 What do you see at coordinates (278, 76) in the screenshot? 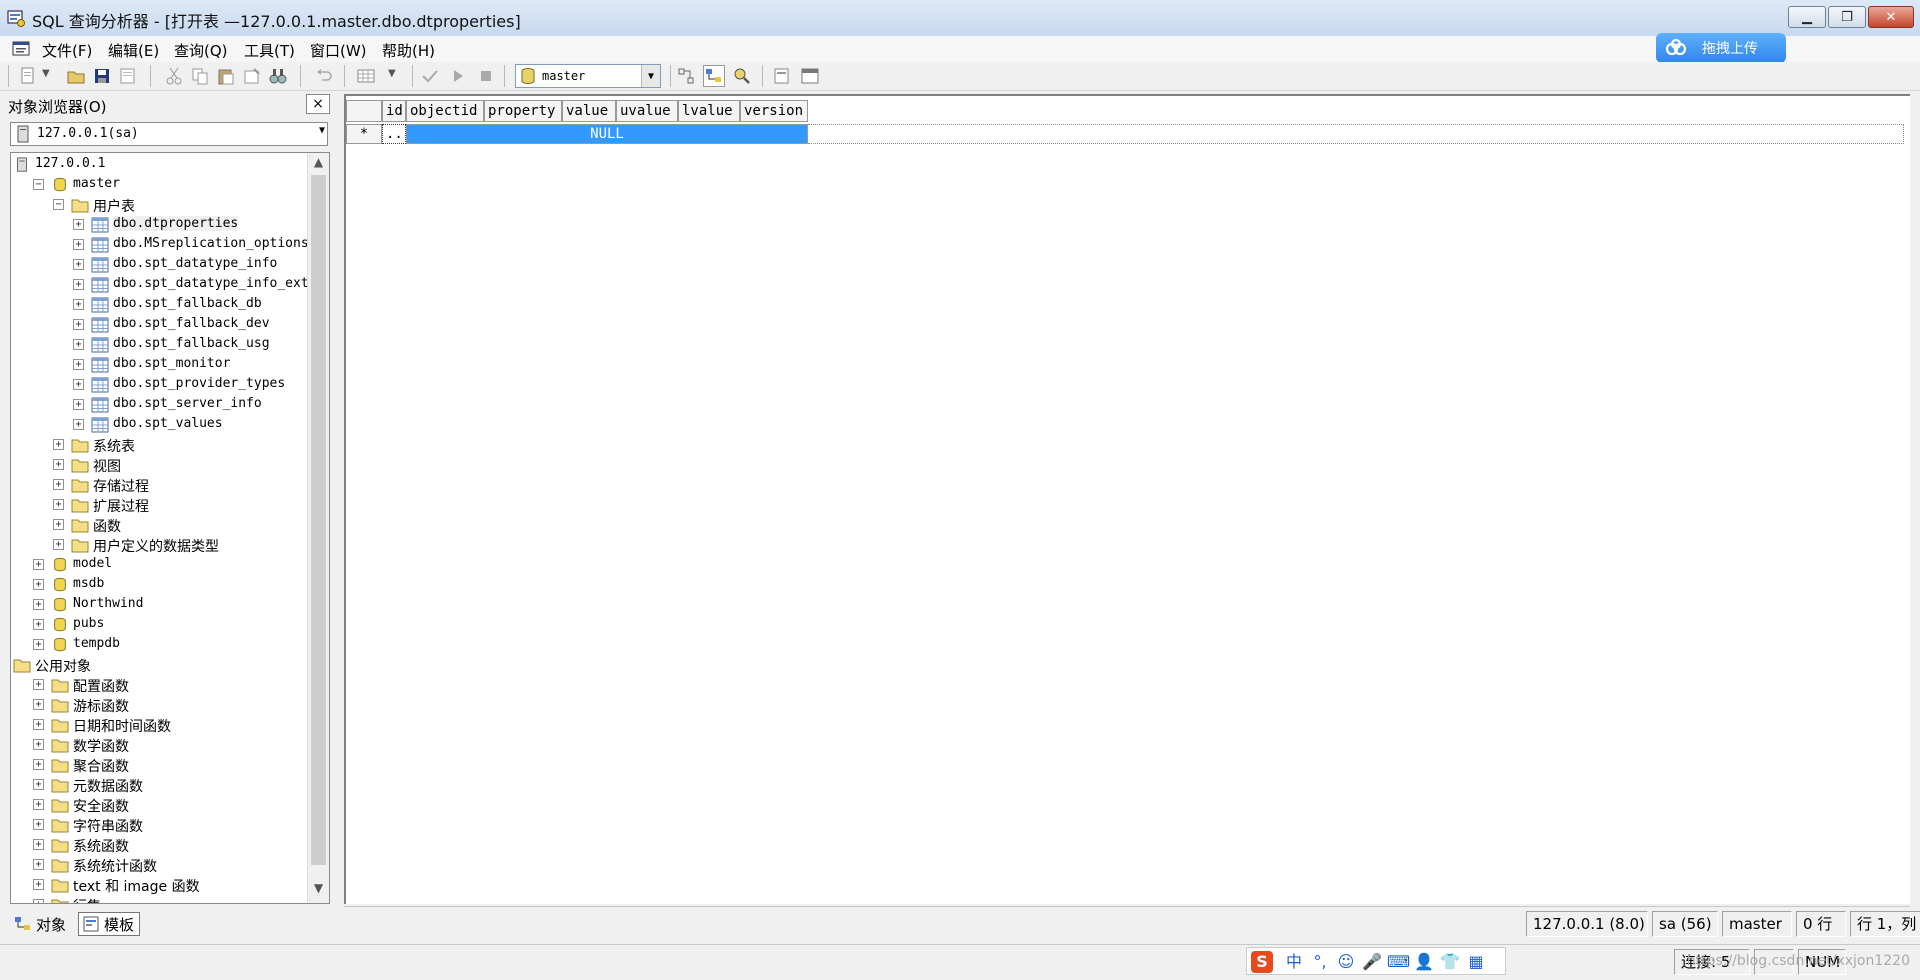
I see `find-icon` at bounding box center [278, 76].